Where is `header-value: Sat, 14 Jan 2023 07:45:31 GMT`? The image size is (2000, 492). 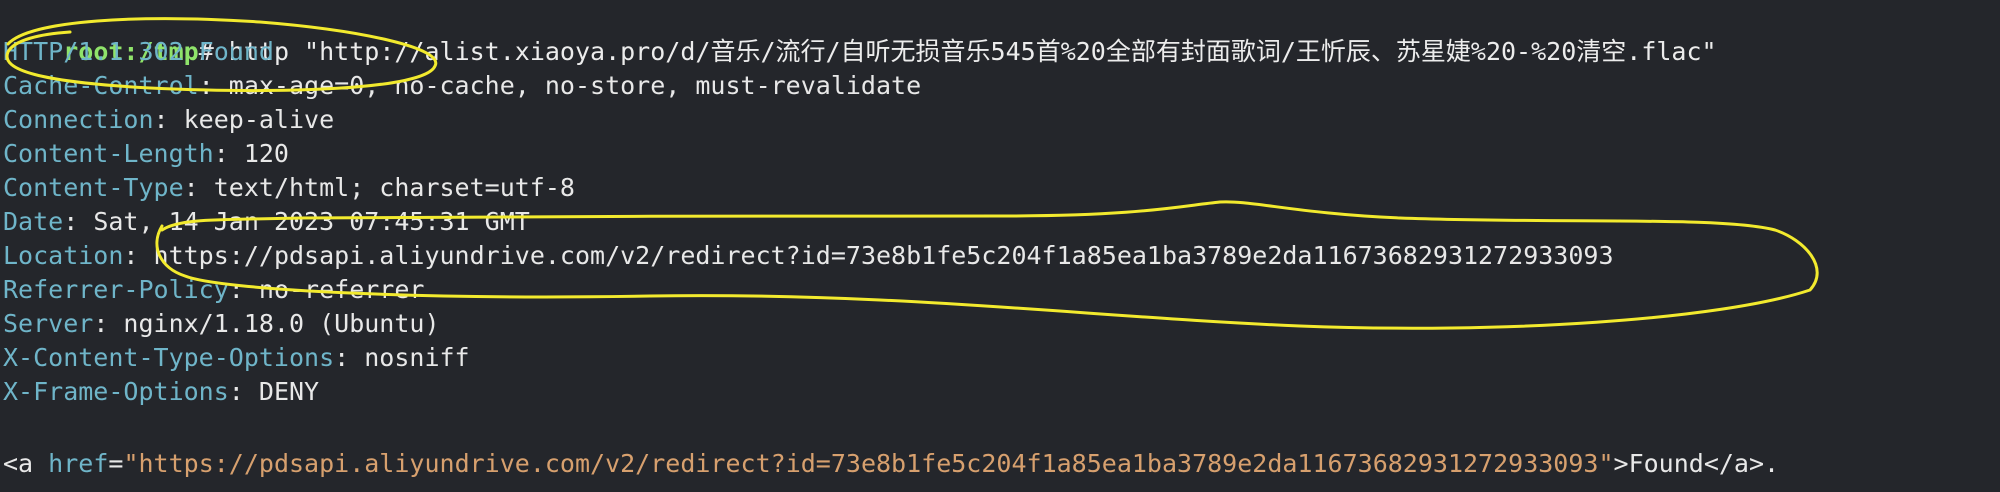 header-value: Sat, 14 Jan 2023 07:45:31 GMT is located at coordinates (311, 221).